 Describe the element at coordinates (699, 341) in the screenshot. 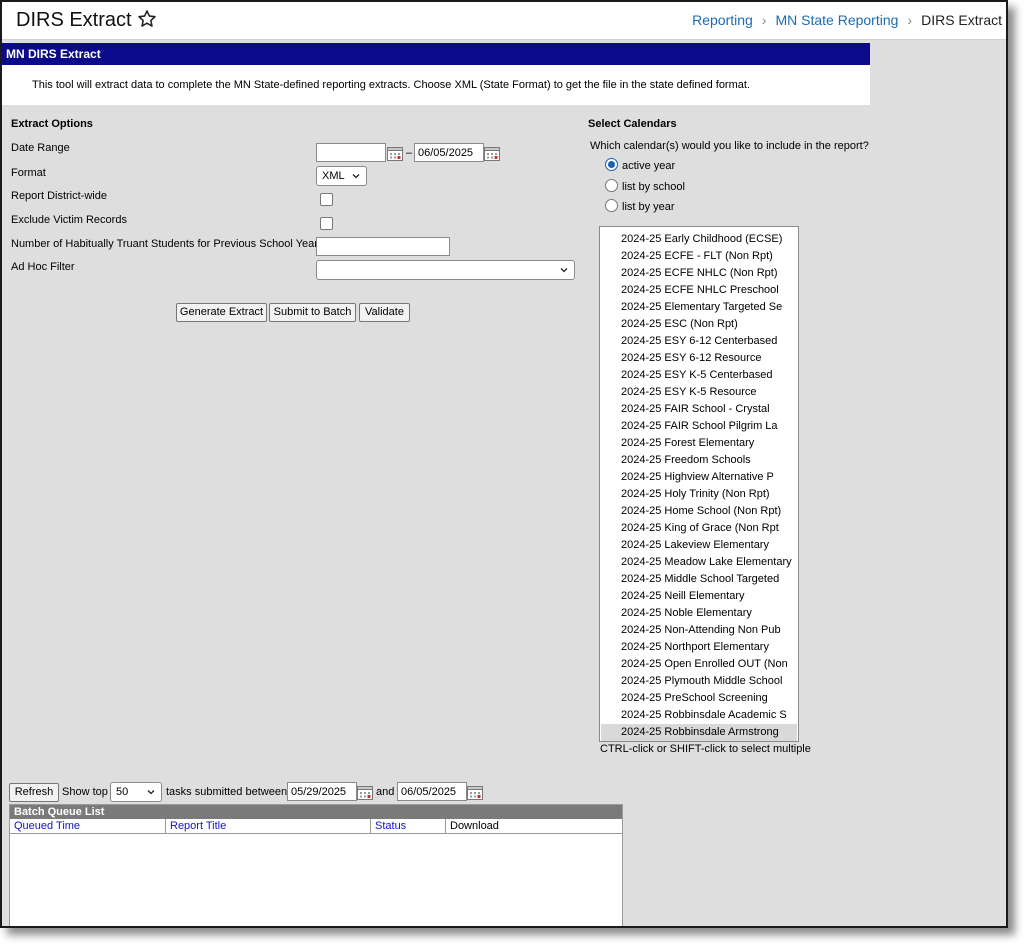

I see `calendar-option: 2024-25 ESY 6-12 Centerbased` at that location.